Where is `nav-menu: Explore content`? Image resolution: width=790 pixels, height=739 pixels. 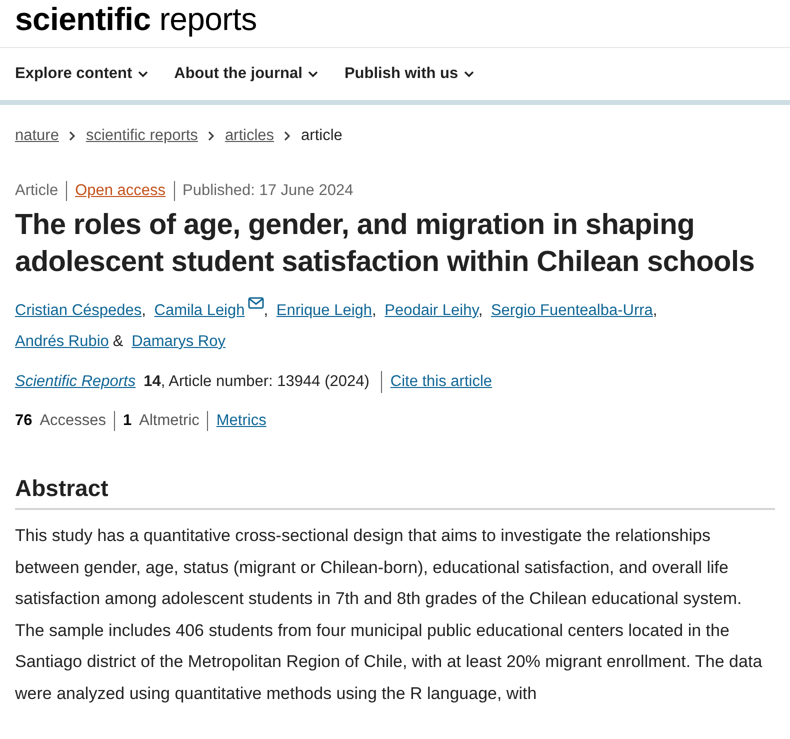 nav-menu: Explore content is located at coordinates (81, 74).